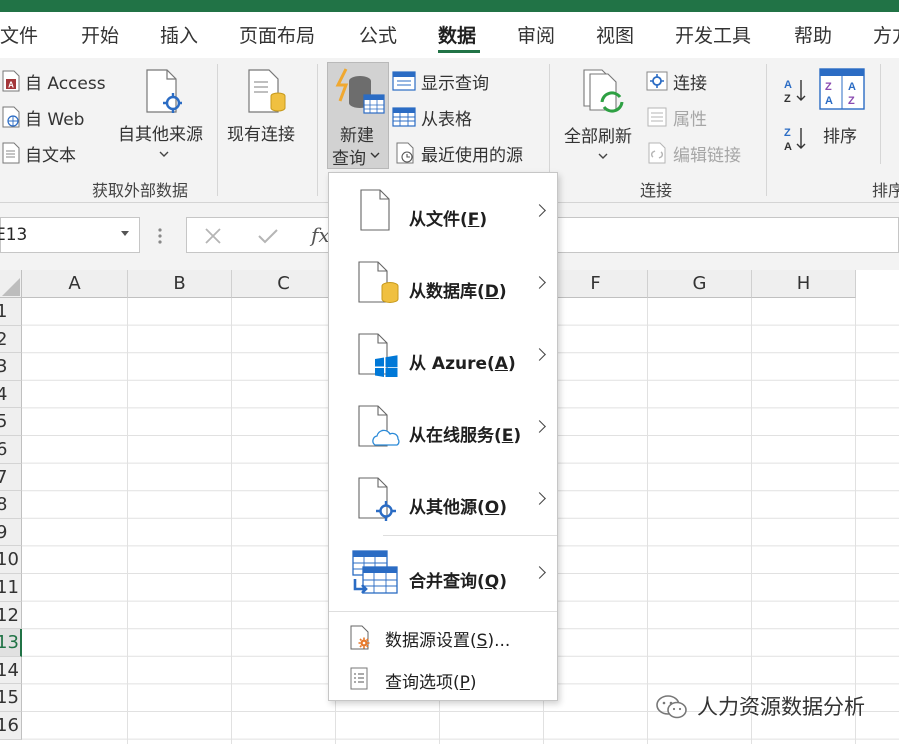 The width and height of the screenshot is (899, 744). I want to click on edit-links-button: 编辑链接, so click(701, 153).